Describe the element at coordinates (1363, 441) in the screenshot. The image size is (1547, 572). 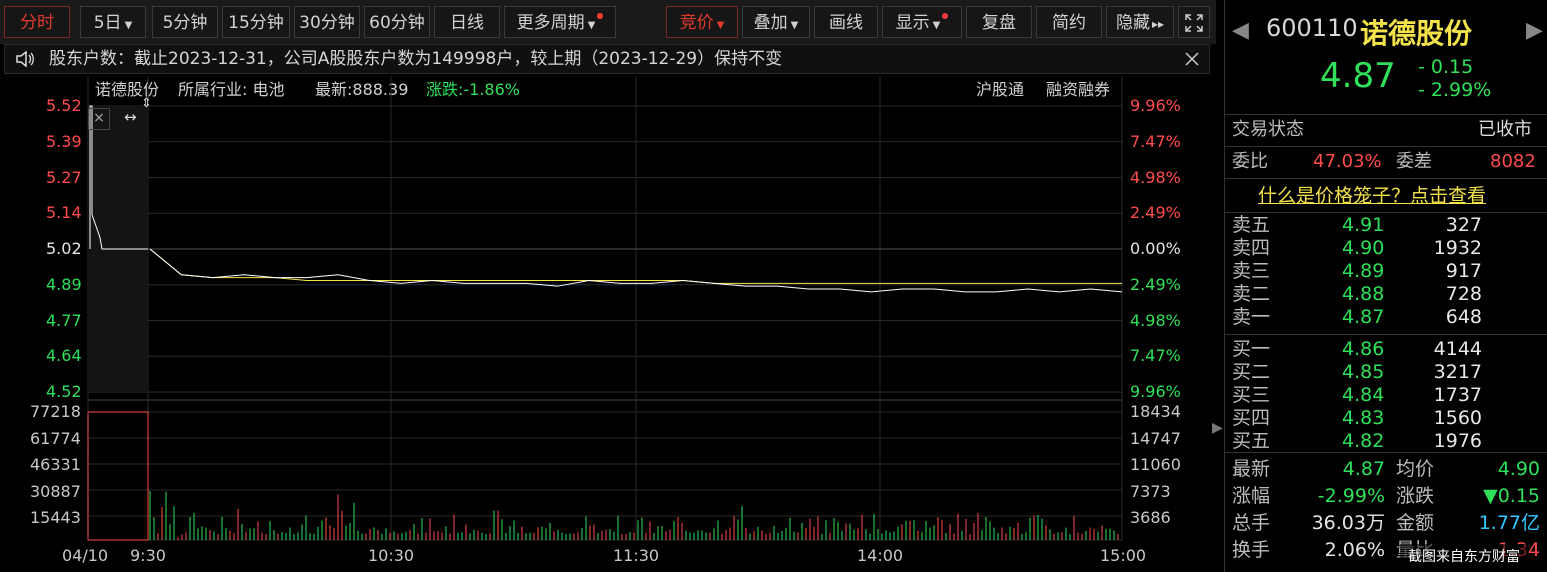
I see `level-price: 4.82` at that location.